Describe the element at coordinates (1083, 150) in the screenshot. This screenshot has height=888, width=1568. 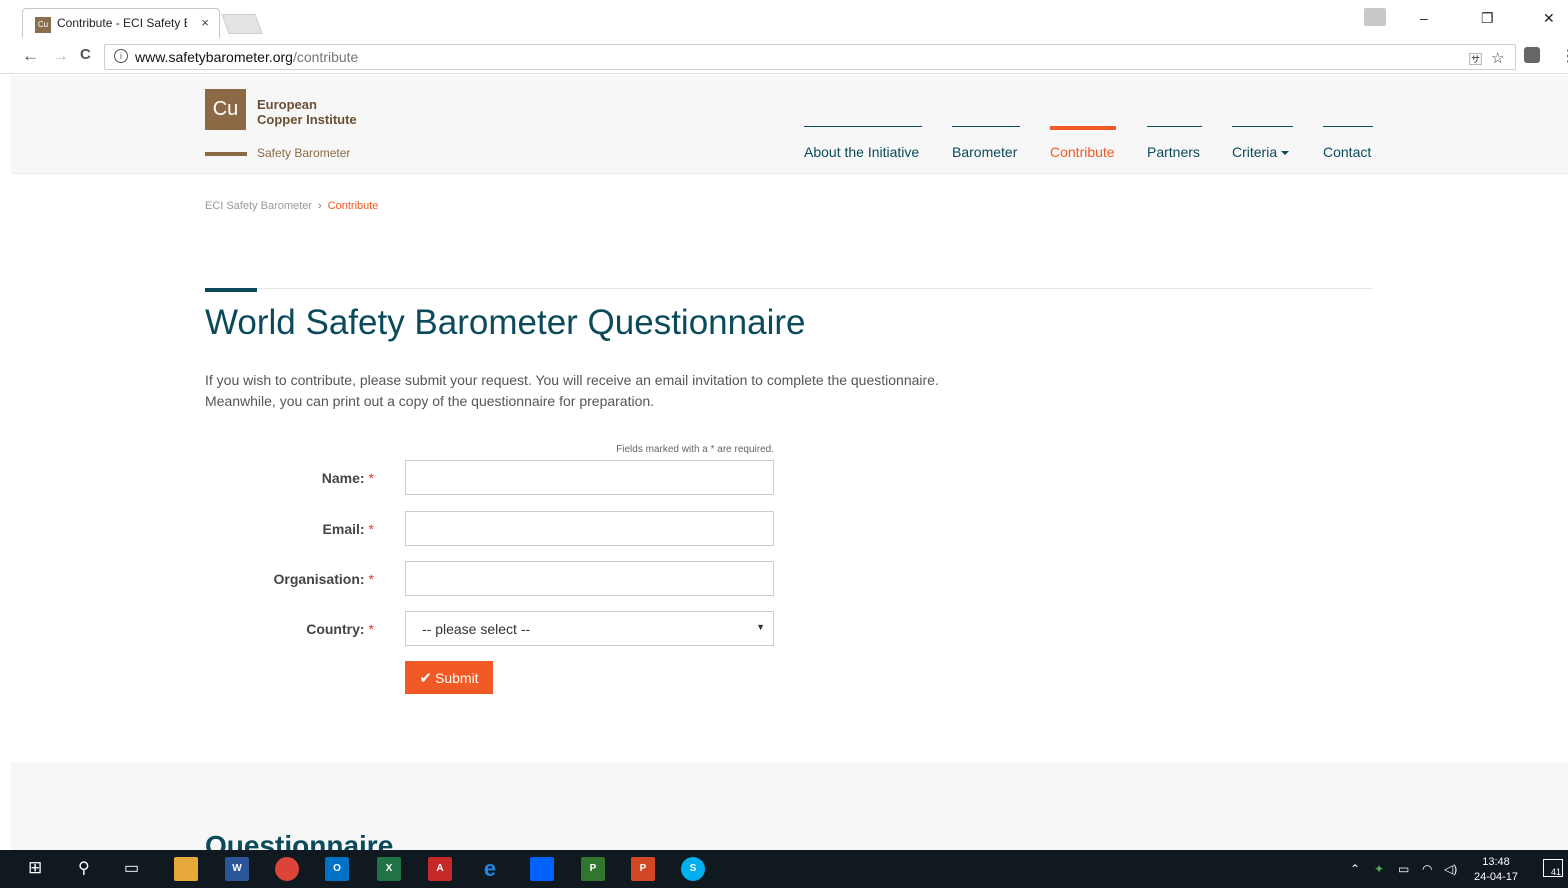
I see `nav-contribute: Contribute` at that location.